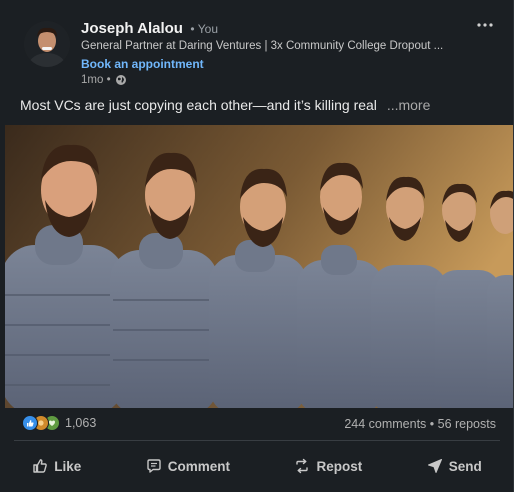 This screenshot has width=514, height=492. Describe the element at coordinates (68, 466) in the screenshot. I see `like-label: Like` at that location.